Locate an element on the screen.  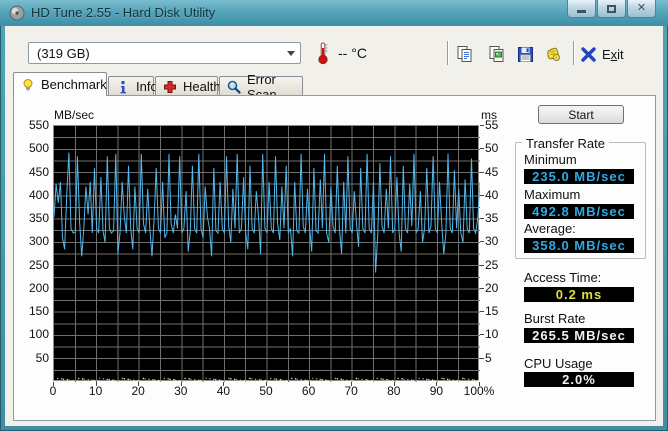
minimize-button is located at coordinates (581, 9).